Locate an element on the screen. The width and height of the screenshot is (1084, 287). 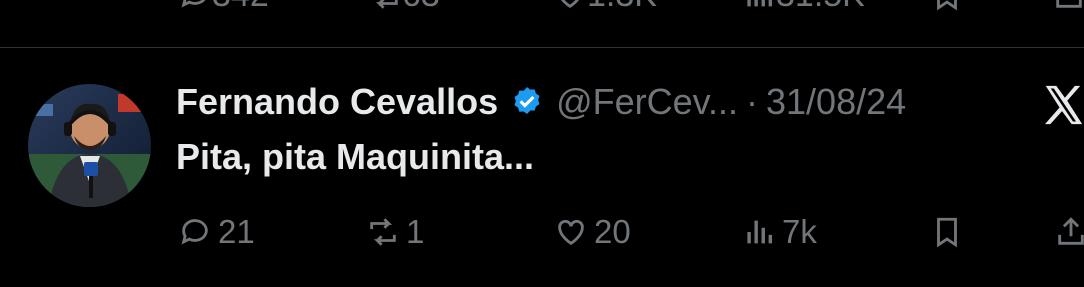
views-count: 7k is located at coordinates (799, 231).